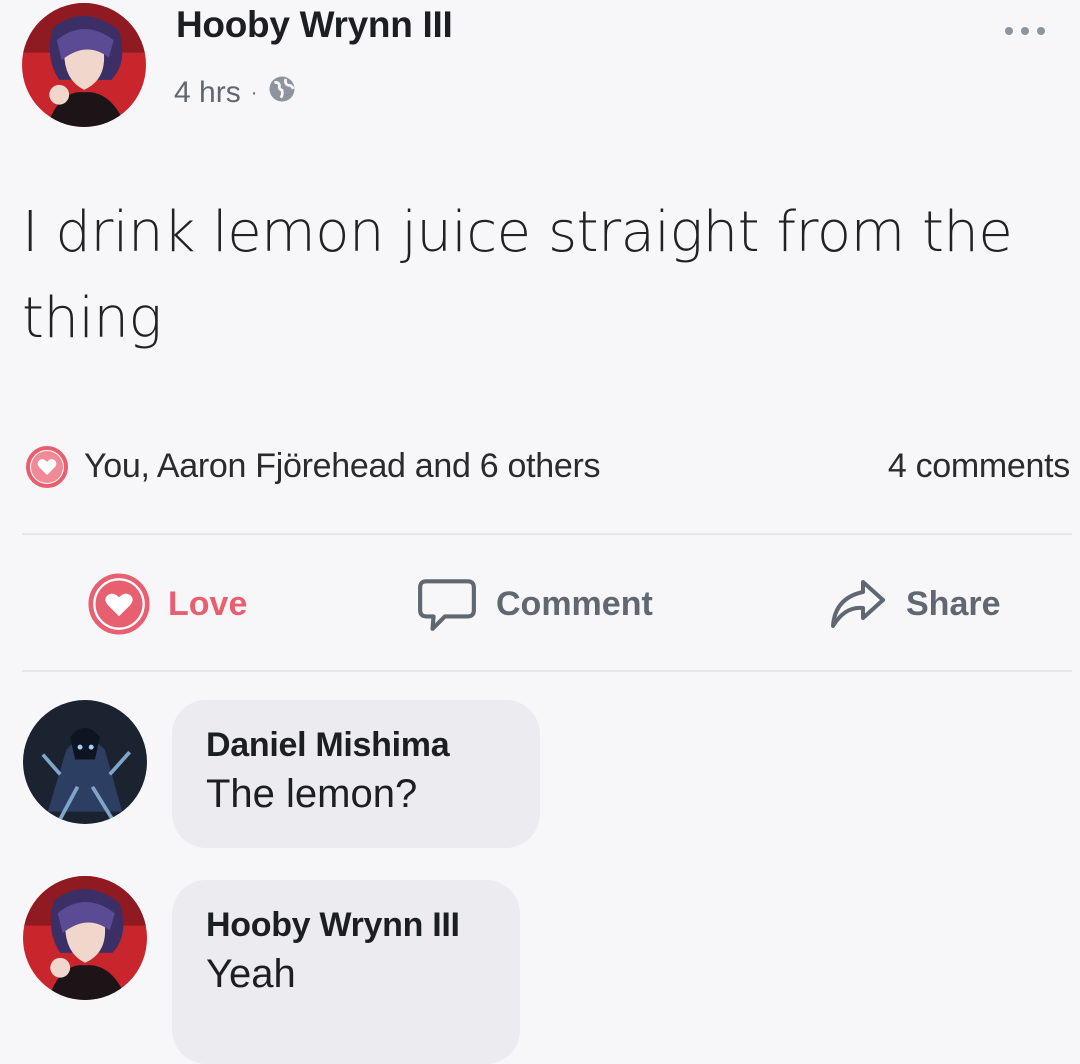 The image size is (1080, 1064). What do you see at coordinates (208, 603) in the screenshot?
I see `love-label: Love` at bounding box center [208, 603].